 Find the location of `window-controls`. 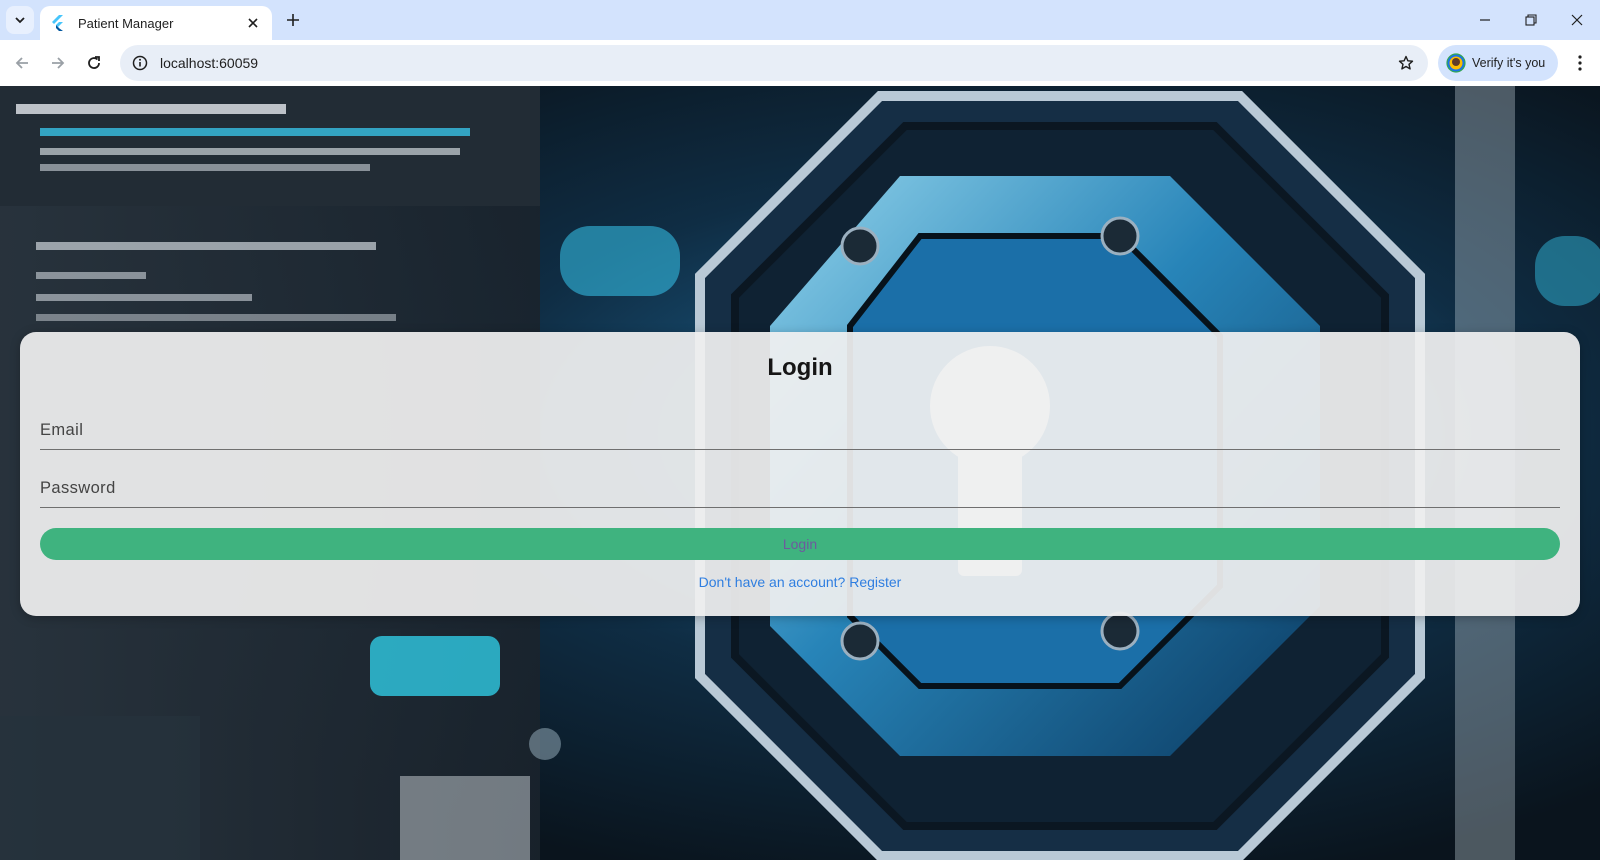

window-controls is located at coordinates (1531, 20).